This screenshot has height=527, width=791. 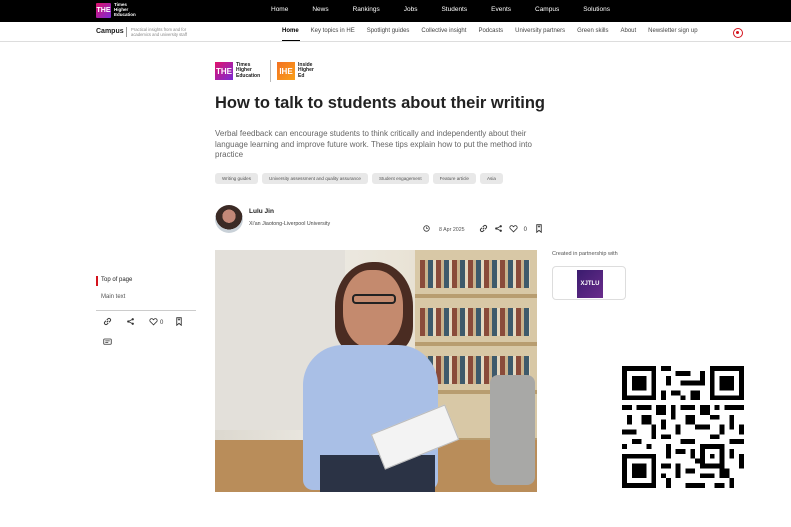 I want to click on rail-divider, so click(x=146, y=310).